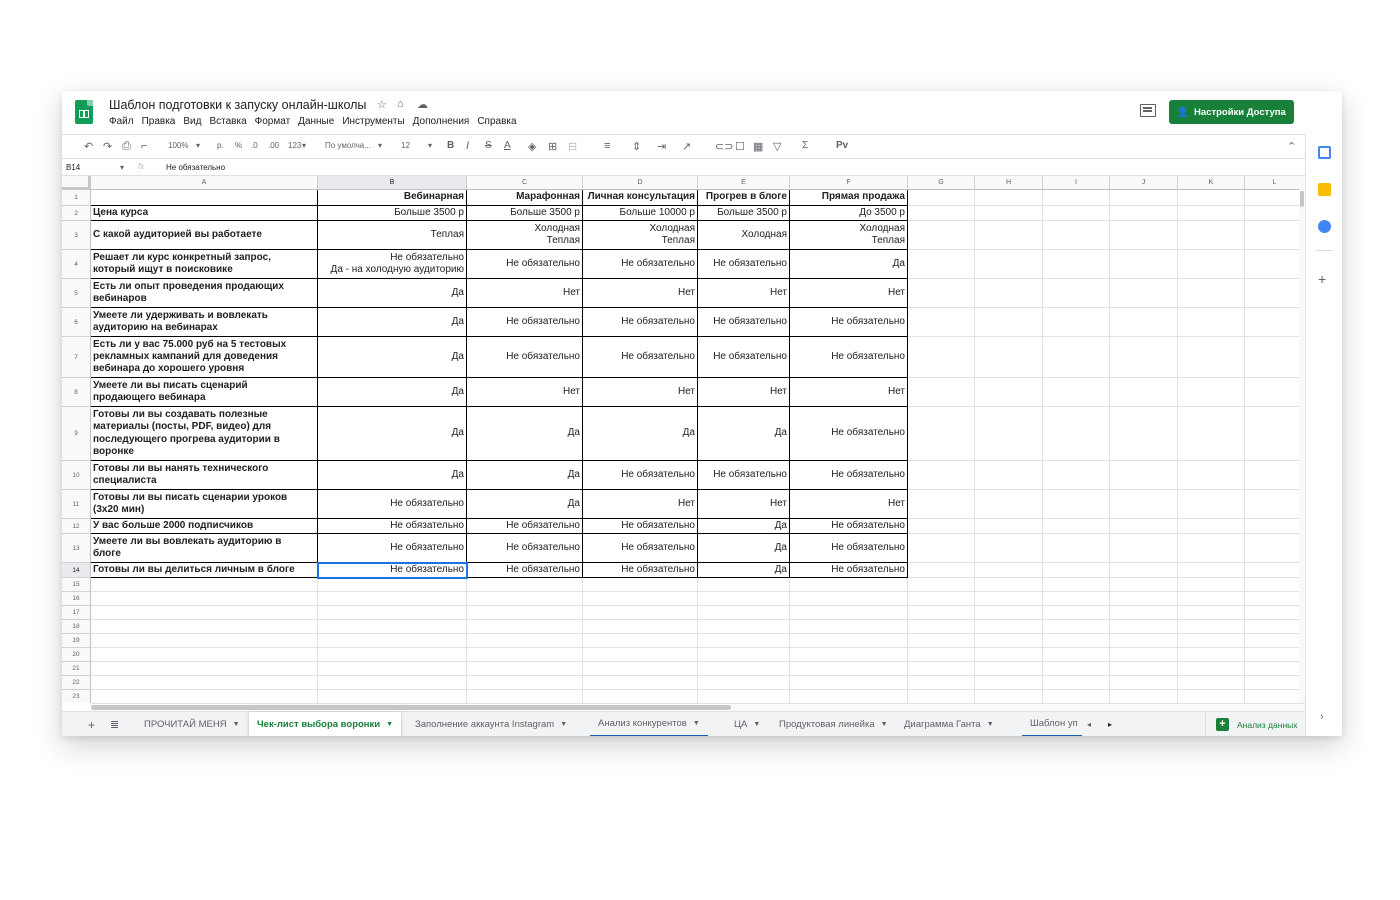 The image size is (1400, 900). I want to click on scroll-tabs-right-icon: ▸, so click(1110, 724).